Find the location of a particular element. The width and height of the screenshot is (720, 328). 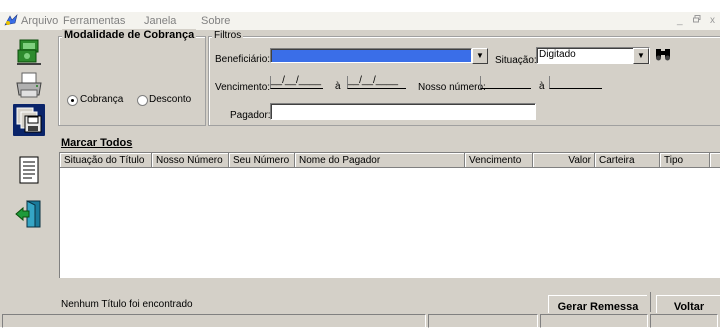

minimize-button: _ is located at coordinates (680, 20).